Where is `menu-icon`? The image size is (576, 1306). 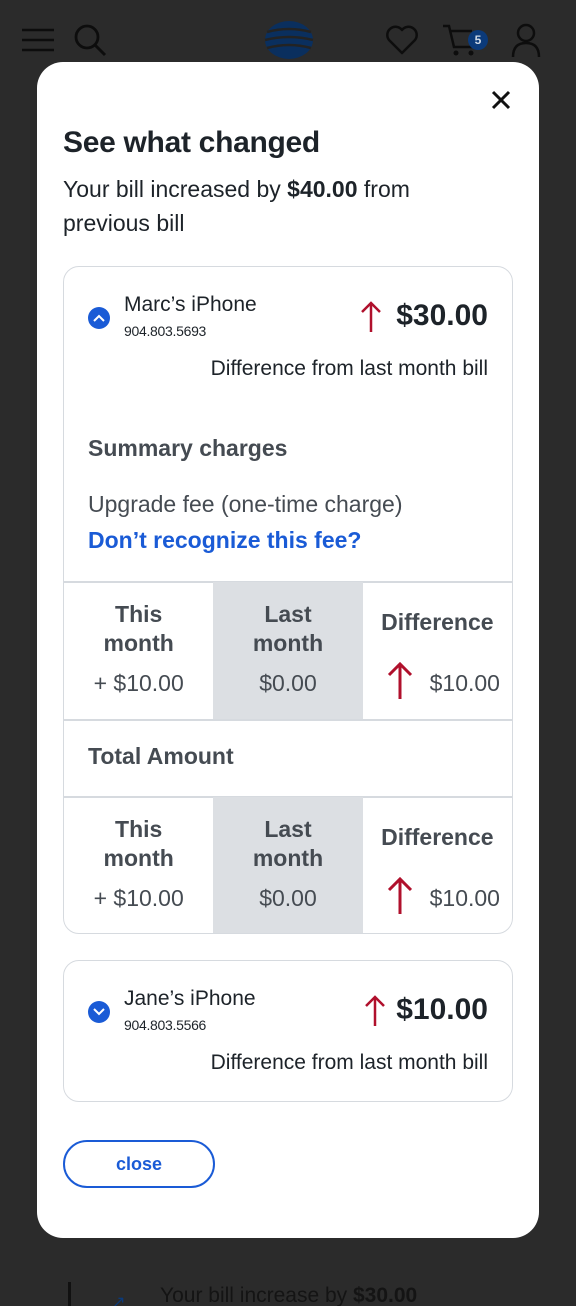
menu-icon is located at coordinates (38, 40).